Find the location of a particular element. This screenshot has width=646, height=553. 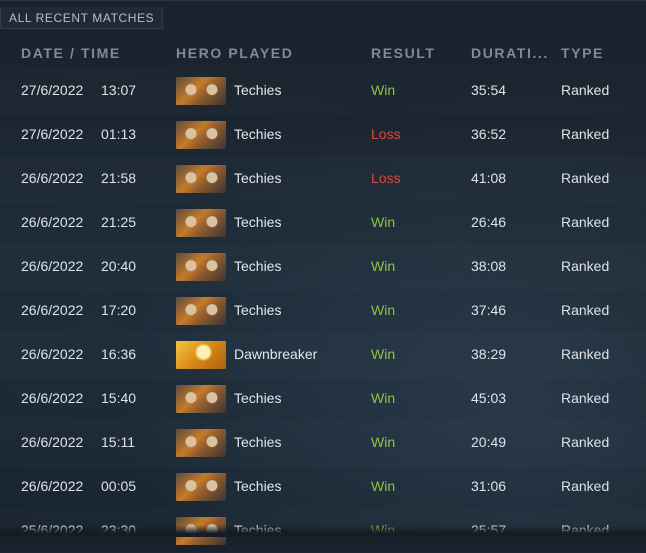

match-time: 16:36 is located at coordinates (119, 354).